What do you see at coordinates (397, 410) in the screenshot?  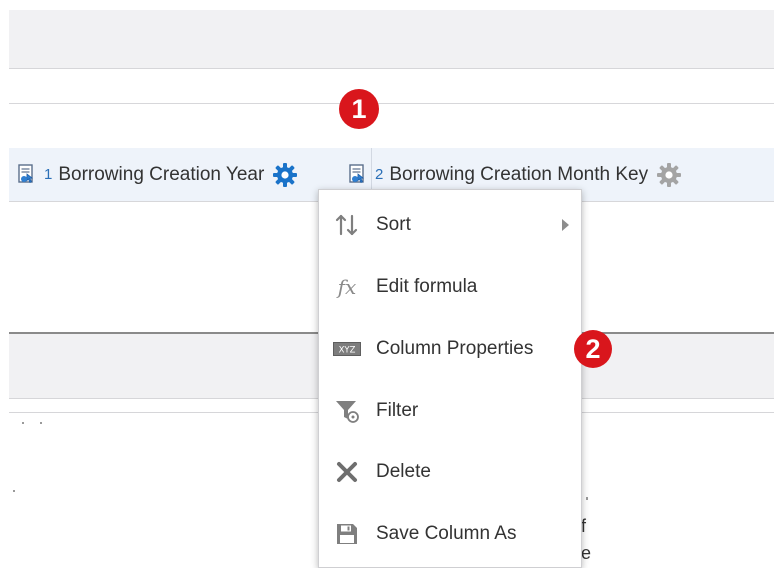 I see `menu-label-filter: Filter` at bounding box center [397, 410].